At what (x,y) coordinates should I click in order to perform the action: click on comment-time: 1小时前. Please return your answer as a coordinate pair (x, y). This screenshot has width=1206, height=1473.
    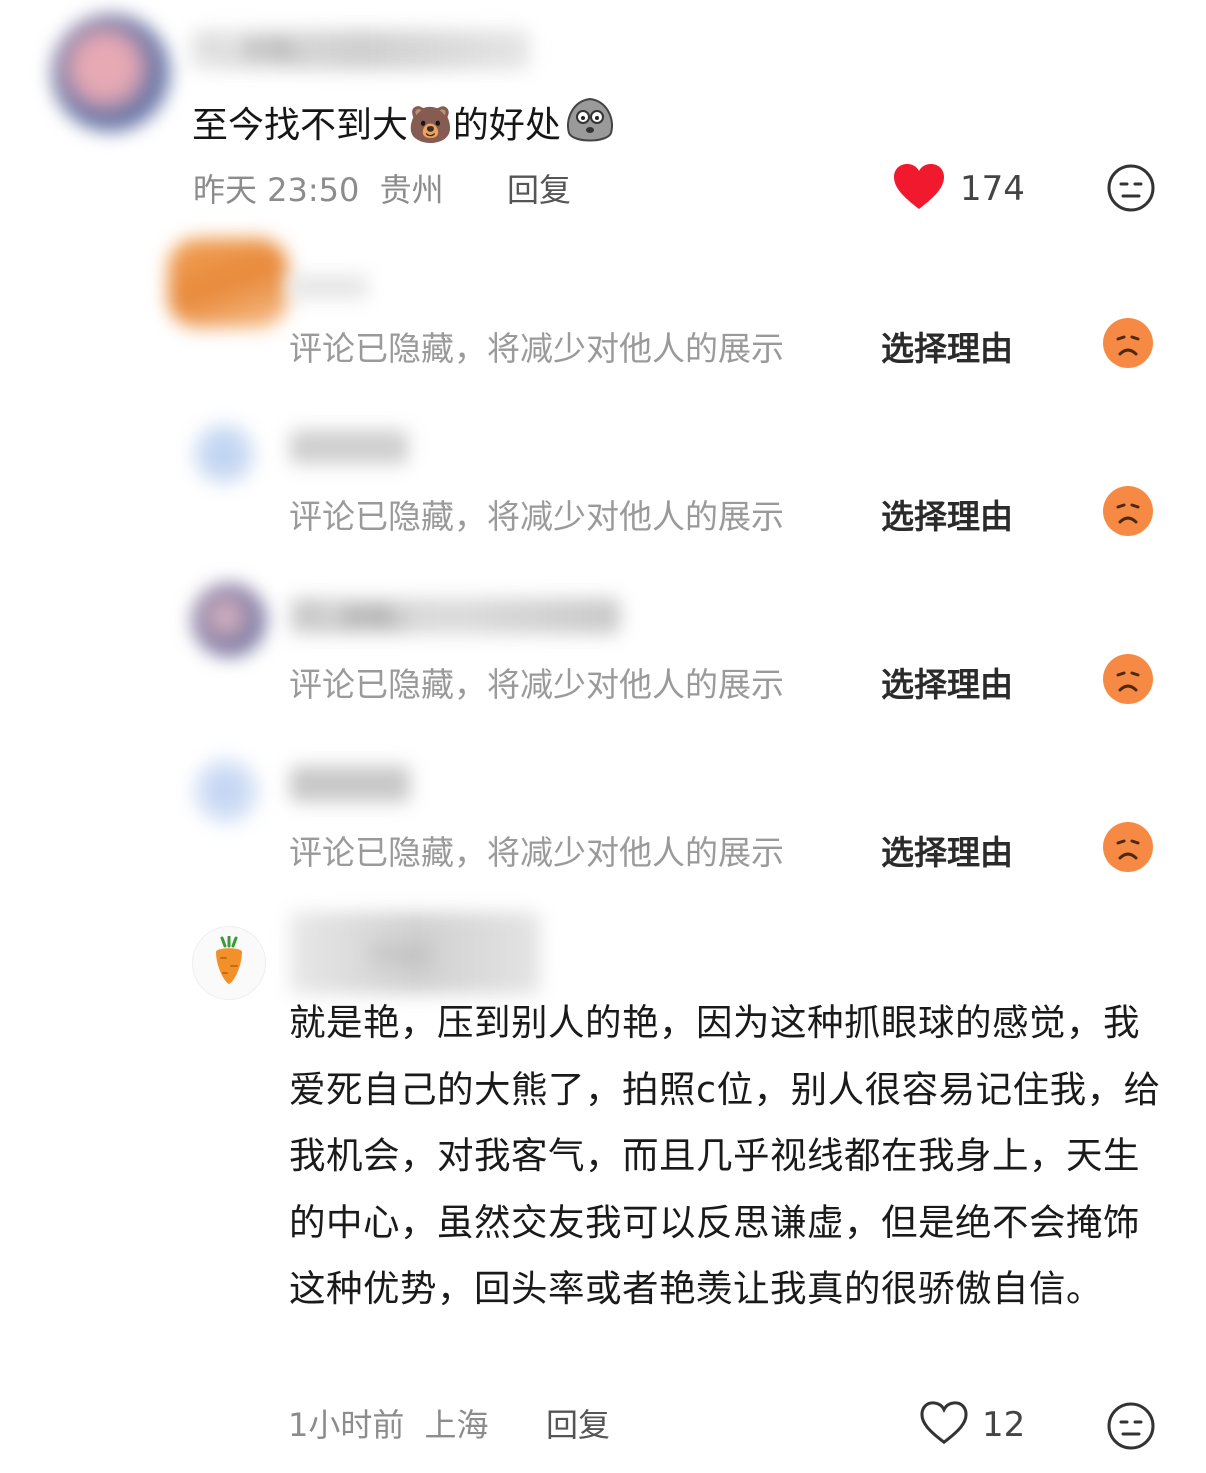
    Looking at the image, I should click on (346, 1425).